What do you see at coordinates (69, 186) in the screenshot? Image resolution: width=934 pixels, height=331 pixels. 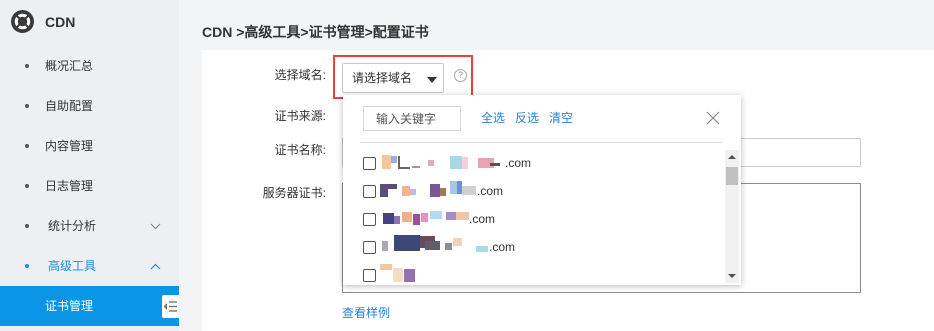 I see `sidebar-item-label: 日志管理` at bounding box center [69, 186].